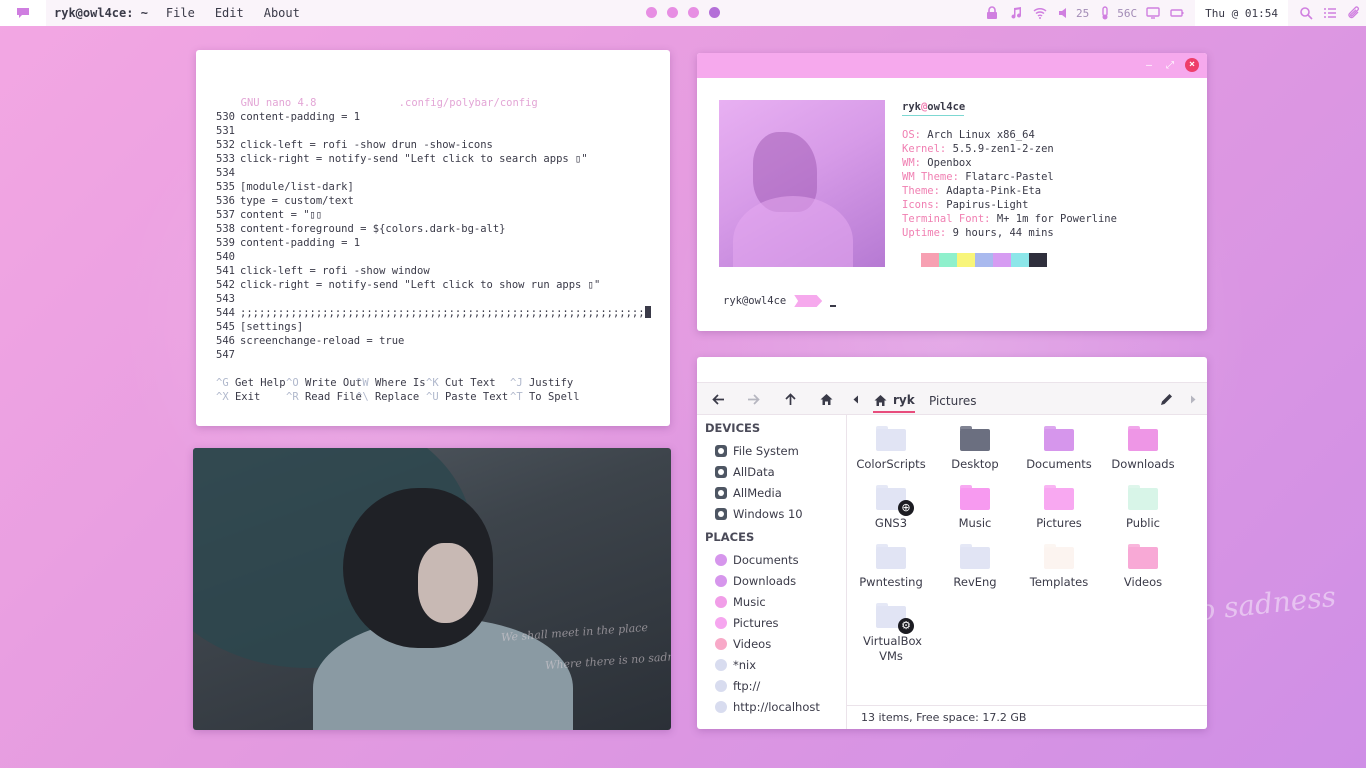 The height and width of the screenshot is (768, 1366). I want to click on maximize-icon: ⤢, so click(1170, 66).